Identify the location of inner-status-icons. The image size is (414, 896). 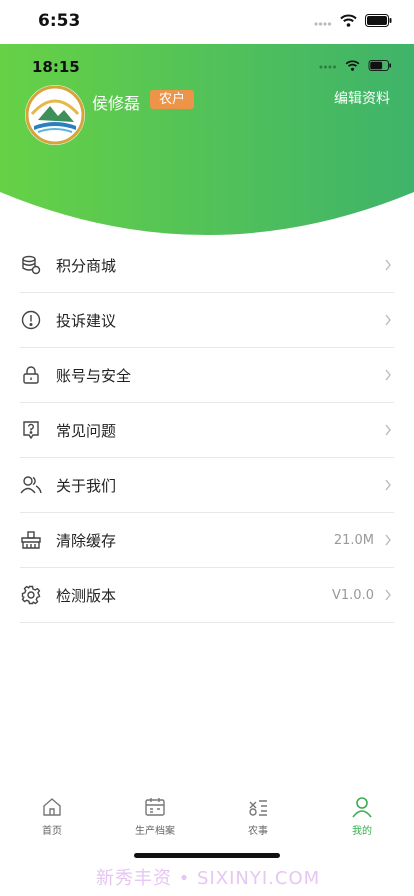
(355, 65).